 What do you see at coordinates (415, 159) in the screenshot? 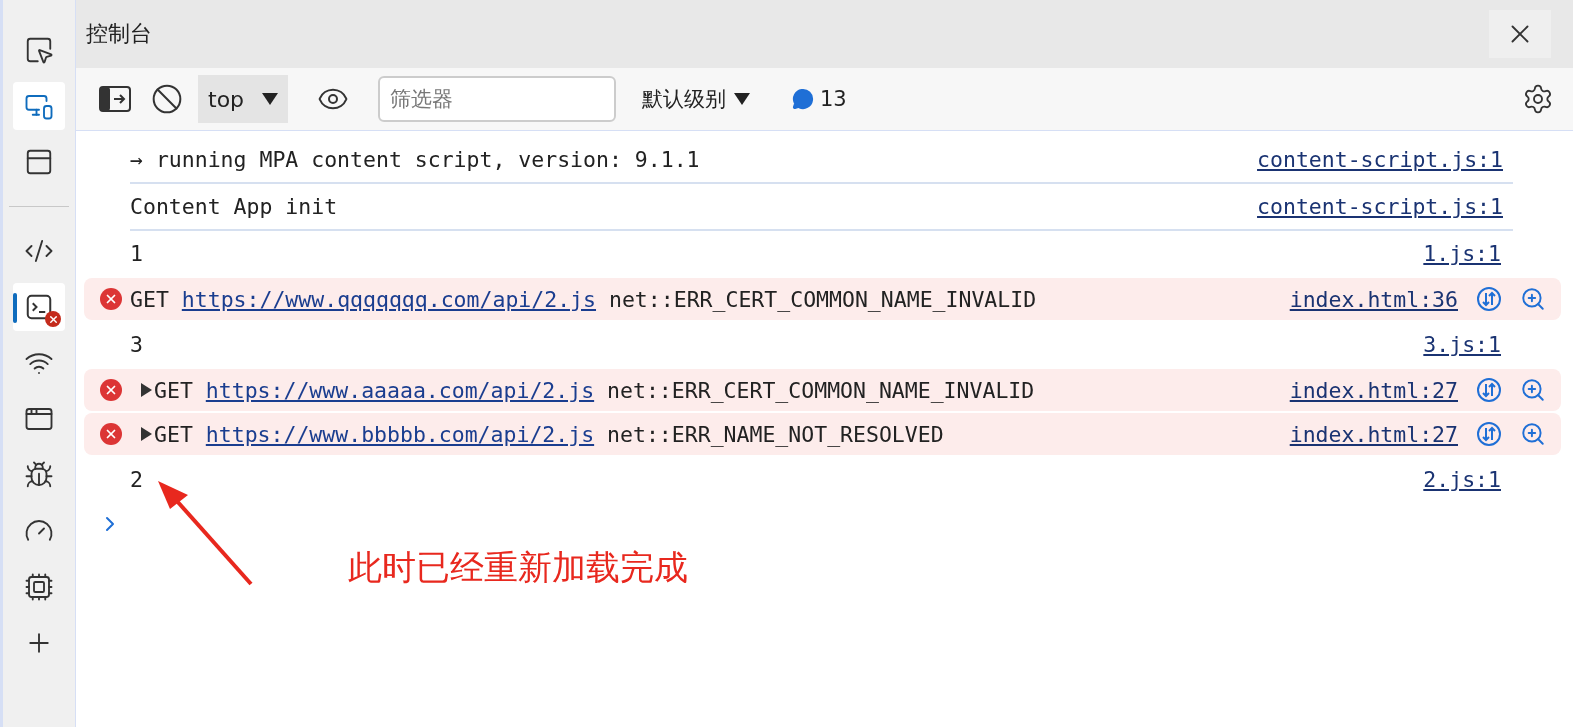
I see `log-message: → running MPA content script, version: 9.1.1` at bounding box center [415, 159].